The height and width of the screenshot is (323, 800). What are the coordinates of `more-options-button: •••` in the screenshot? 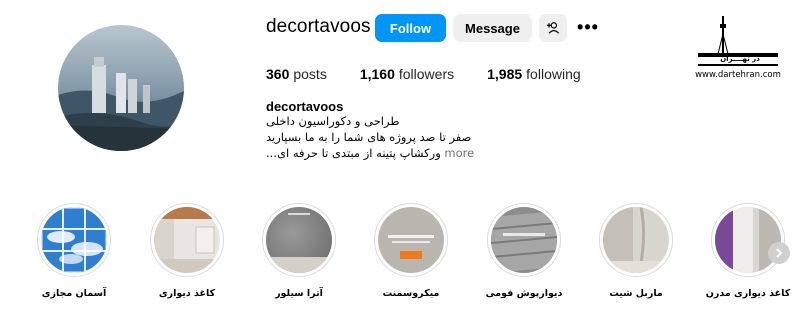 It's located at (588, 27).